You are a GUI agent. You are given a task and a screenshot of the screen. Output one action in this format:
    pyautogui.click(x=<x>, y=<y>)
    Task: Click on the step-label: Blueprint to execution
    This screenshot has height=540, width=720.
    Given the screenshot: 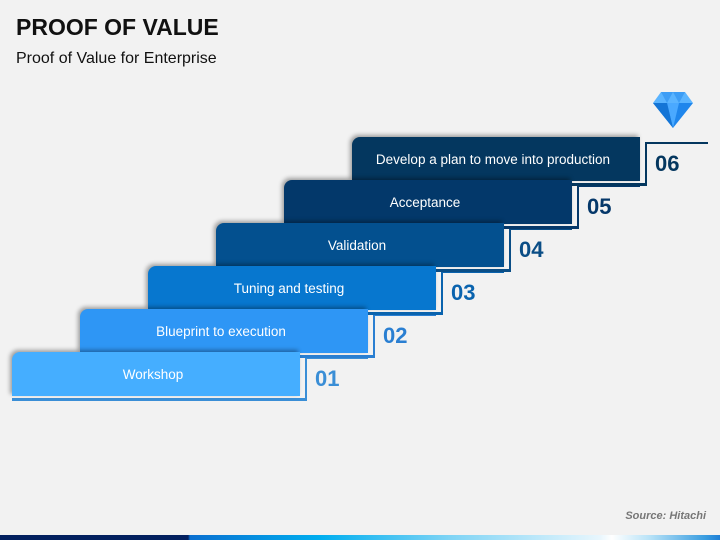 What is the action you would take?
    pyautogui.click(x=221, y=331)
    